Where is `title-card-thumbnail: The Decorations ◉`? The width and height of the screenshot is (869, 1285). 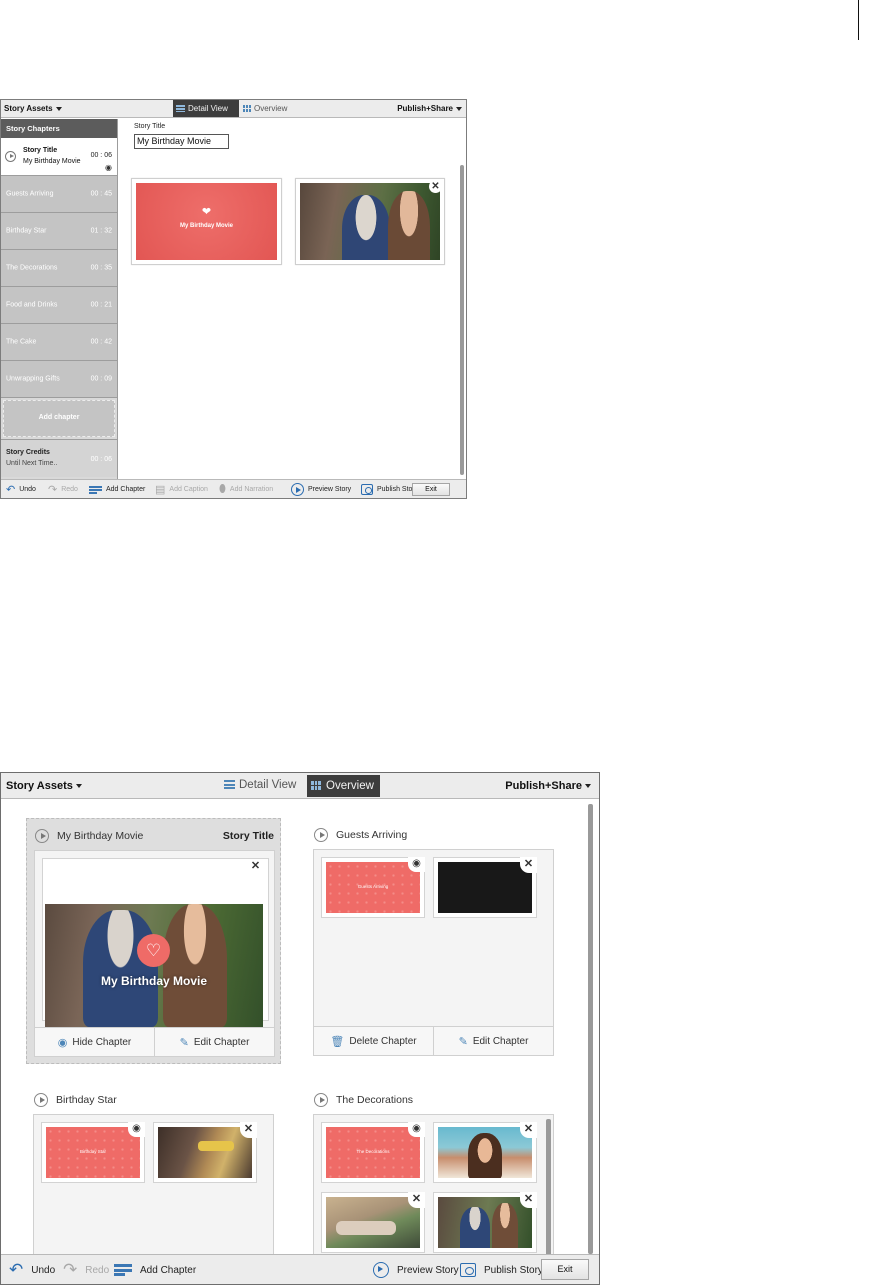
title-card-thumbnail: The Decorations ◉ is located at coordinates (373, 1152).